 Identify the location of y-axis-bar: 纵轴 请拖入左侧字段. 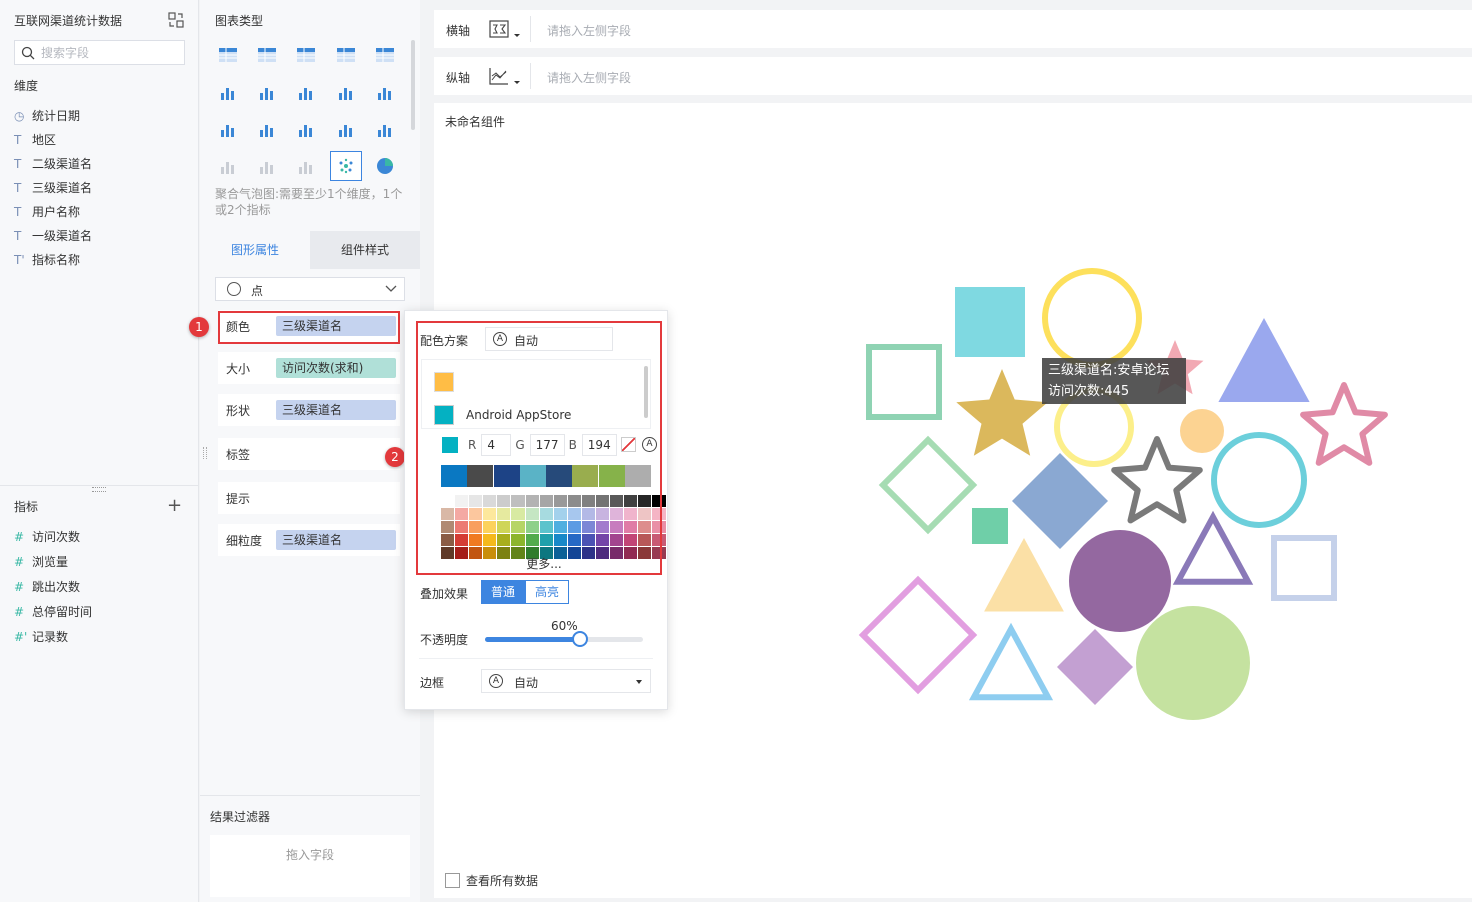
(953, 76).